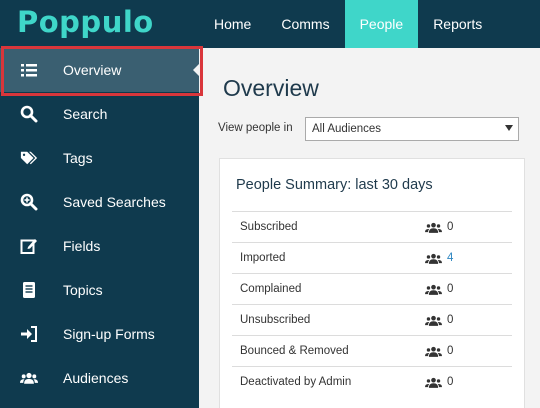 This screenshot has height=408, width=540. Describe the element at coordinates (271, 88) in the screenshot. I see `page-title: Overview` at that location.